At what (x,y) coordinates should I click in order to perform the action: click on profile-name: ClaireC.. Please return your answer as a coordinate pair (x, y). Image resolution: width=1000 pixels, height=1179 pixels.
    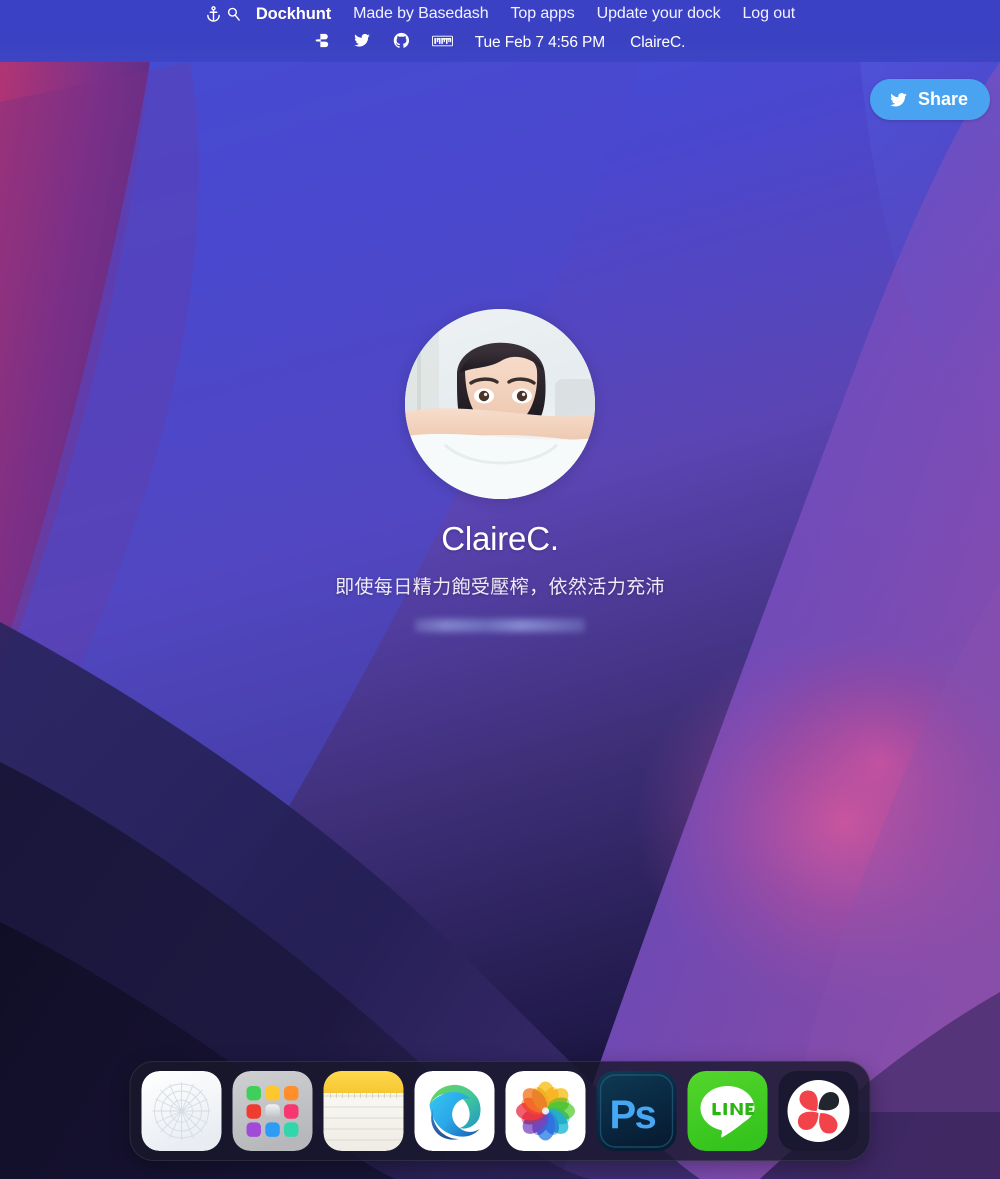
    Looking at the image, I should click on (500, 538).